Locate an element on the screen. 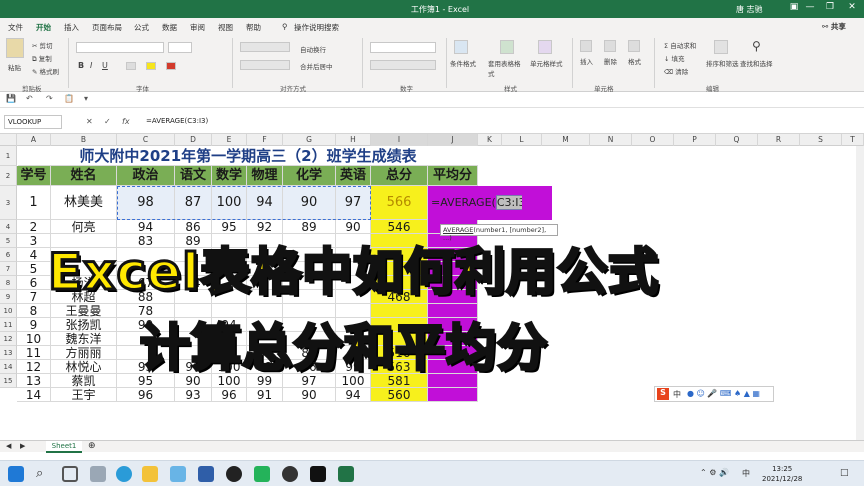 The width and height of the screenshot is (864, 486). col-header-t: T is located at coordinates (853, 140).